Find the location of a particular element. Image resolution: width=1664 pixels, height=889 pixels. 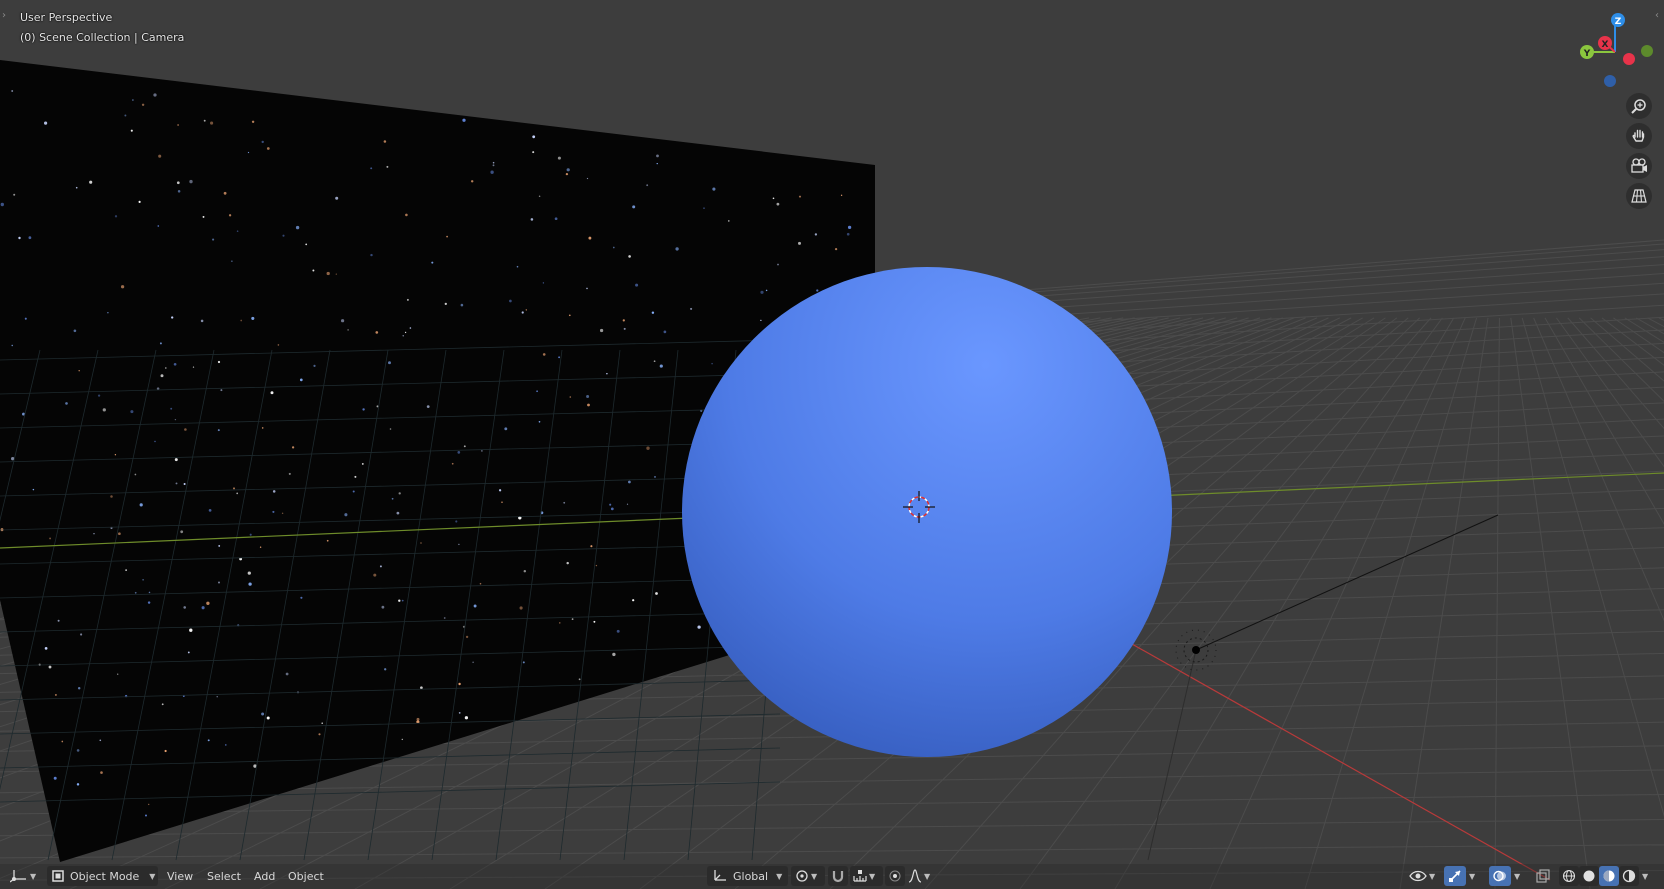

snap-target-dropdown: ▼ is located at coordinates (866, 876).